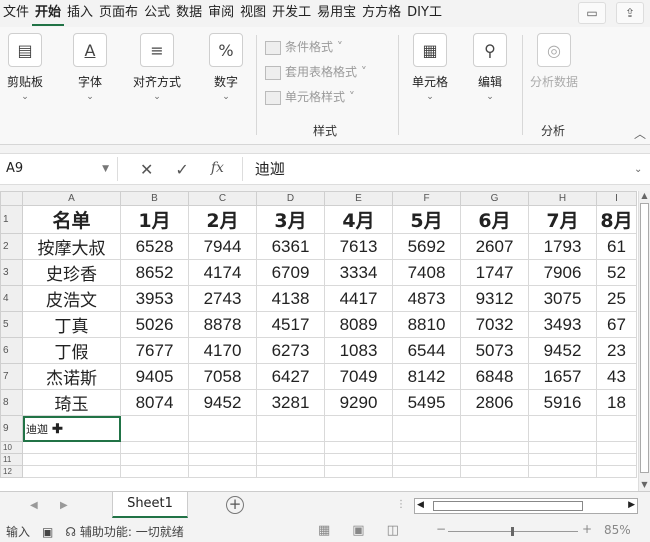 The height and width of the screenshot is (542, 650). What do you see at coordinates (80, 13) in the screenshot?
I see `tab-insert: 插入` at bounding box center [80, 13].